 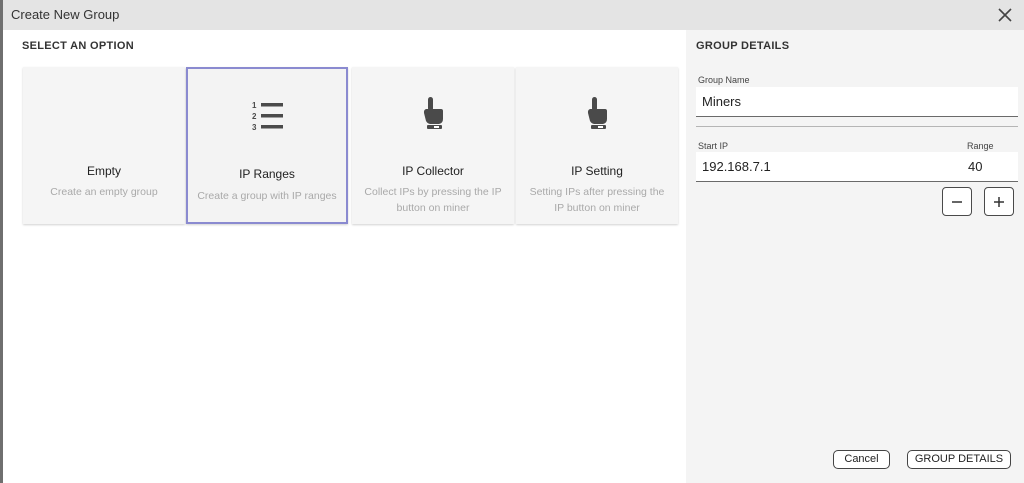 What do you see at coordinates (104, 145) in the screenshot?
I see `option-card-empty: Empty Create an empty group` at bounding box center [104, 145].